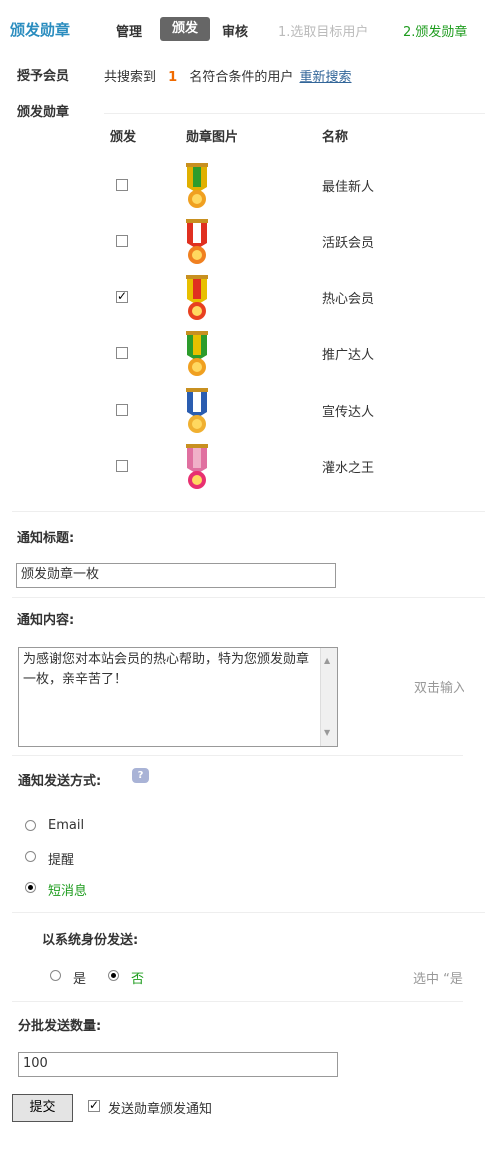 The height and width of the screenshot is (1153, 485). I want to click on notify-content-hint-box: 双击输入, so click(439, 686).